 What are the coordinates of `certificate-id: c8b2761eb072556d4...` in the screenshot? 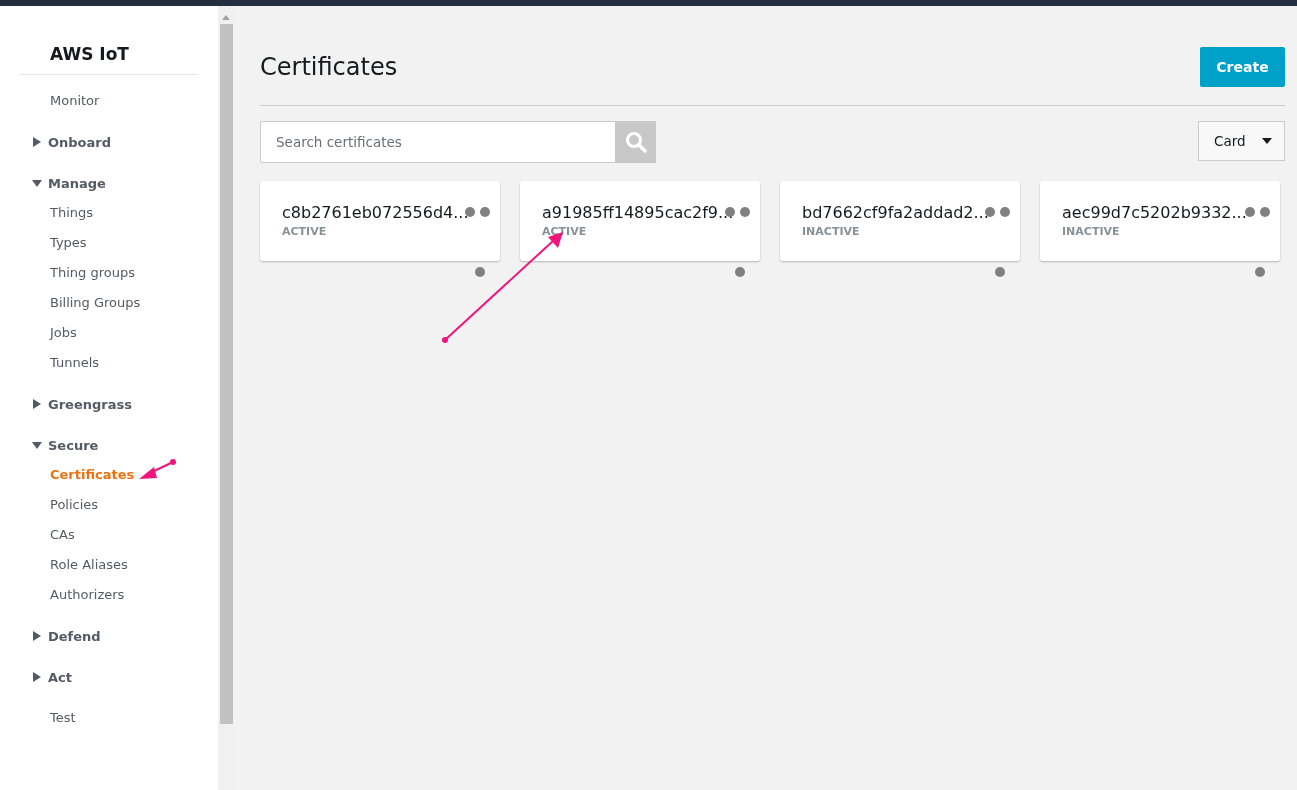 It's located at (376, 212).